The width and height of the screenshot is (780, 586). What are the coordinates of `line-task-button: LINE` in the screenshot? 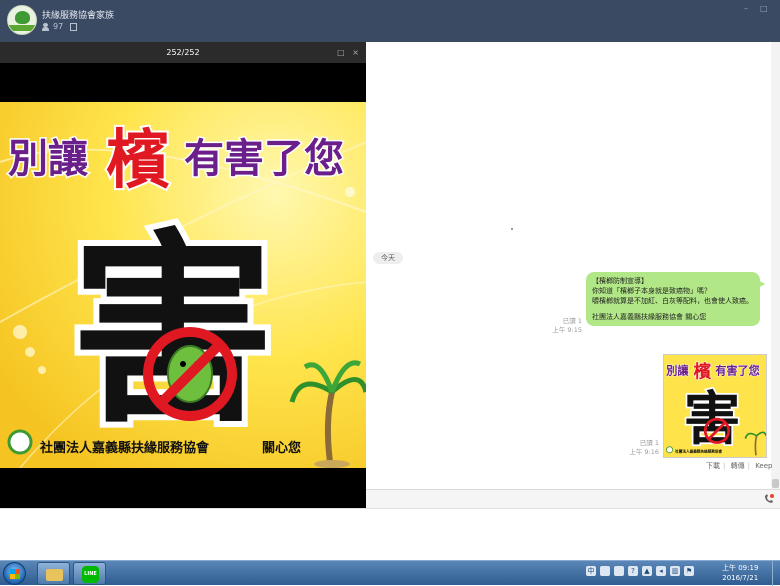 It's located at (89, 573).